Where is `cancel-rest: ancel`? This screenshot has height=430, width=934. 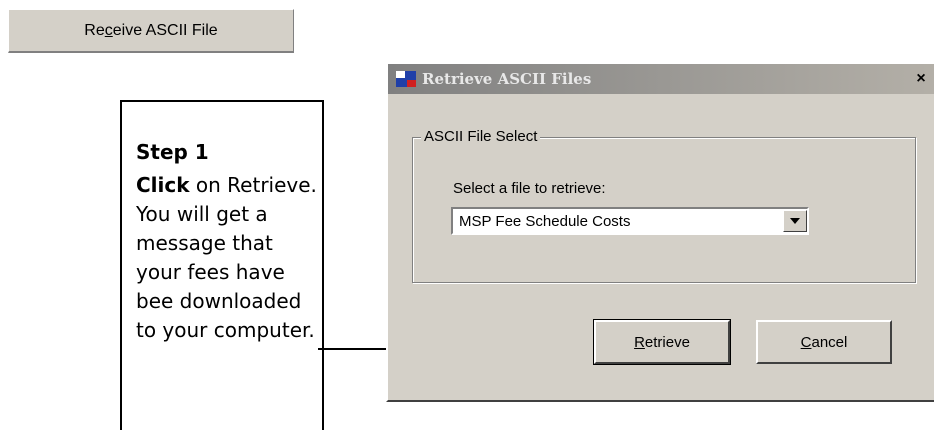 cancel-rest: ancel is located at coordinates (829, 342).